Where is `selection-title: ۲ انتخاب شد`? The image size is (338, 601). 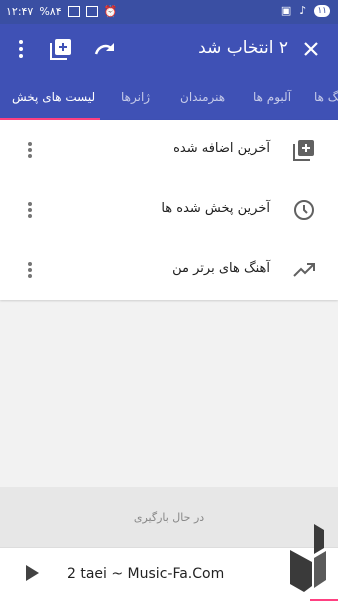 selection-title: ۲ انتخاب شد is located at coordinates (243, 48).